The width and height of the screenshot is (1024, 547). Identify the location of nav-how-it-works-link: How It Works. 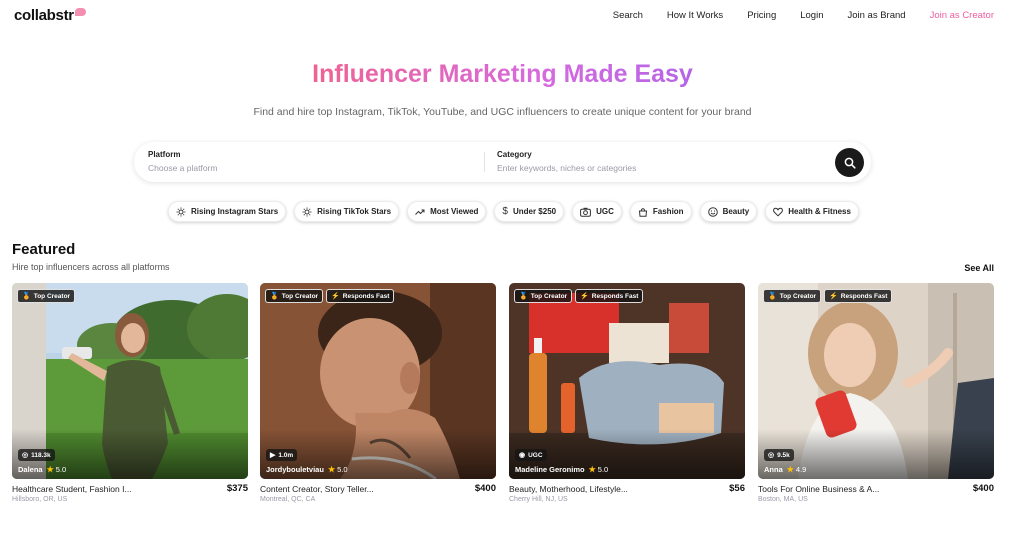
(695, 15).